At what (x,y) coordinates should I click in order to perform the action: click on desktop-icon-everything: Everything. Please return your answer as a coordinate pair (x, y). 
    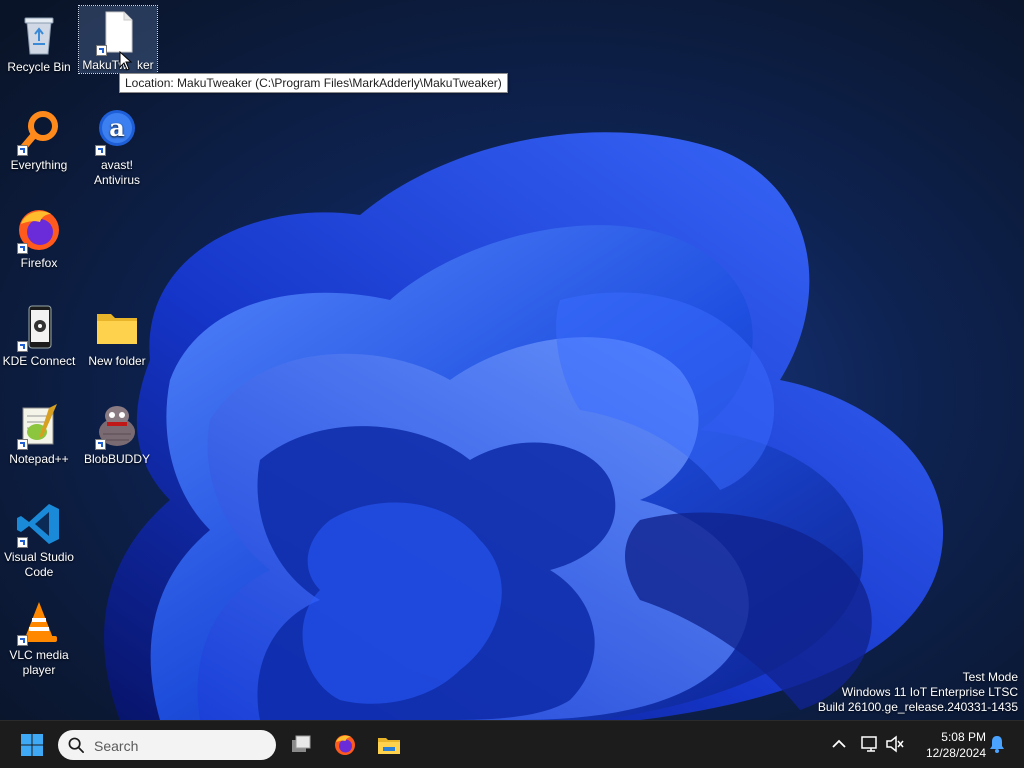
    Looking at the image, I should click on (39, 139).